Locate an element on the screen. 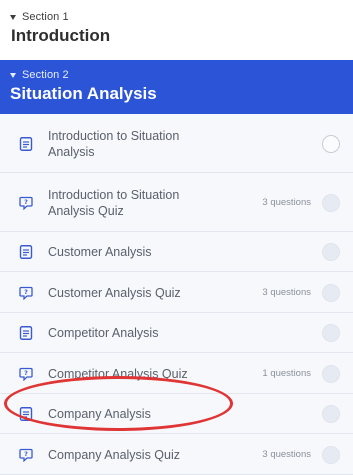  lesson-title-line: Company Analysis Quiz is located at coordinates (114, 455).